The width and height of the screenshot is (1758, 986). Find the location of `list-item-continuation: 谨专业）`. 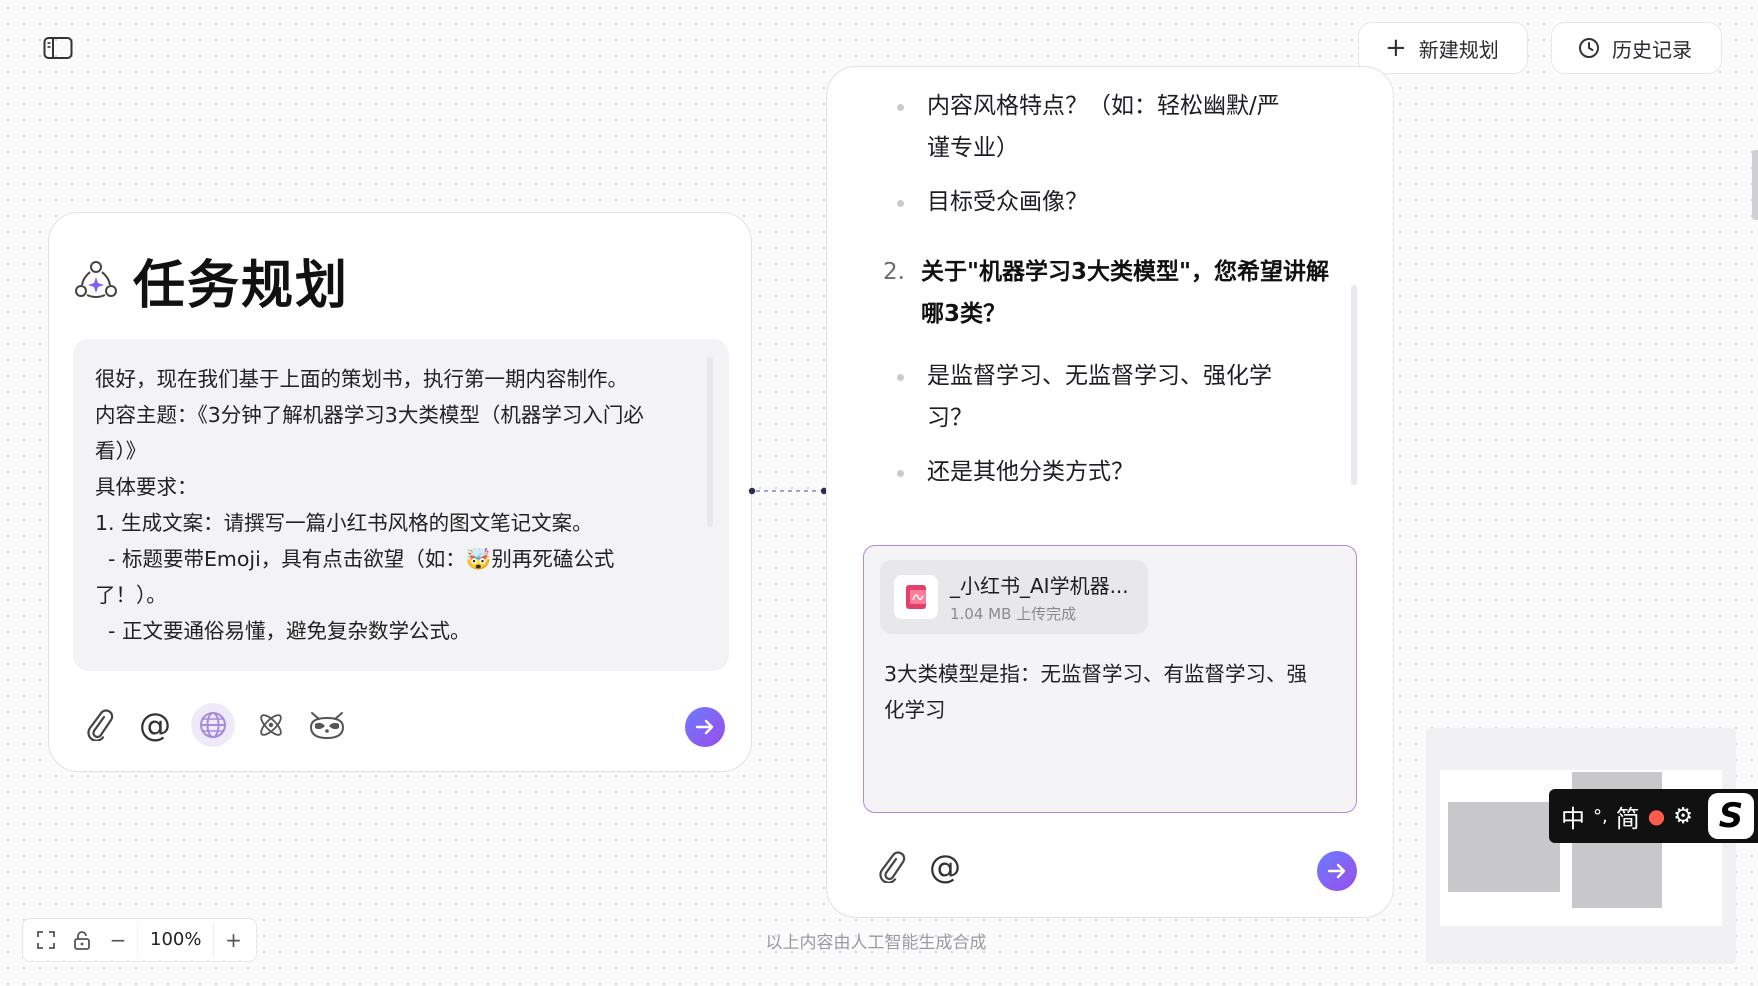

list-item-continuation: 谨专业） is located at coordinates (973, 148).